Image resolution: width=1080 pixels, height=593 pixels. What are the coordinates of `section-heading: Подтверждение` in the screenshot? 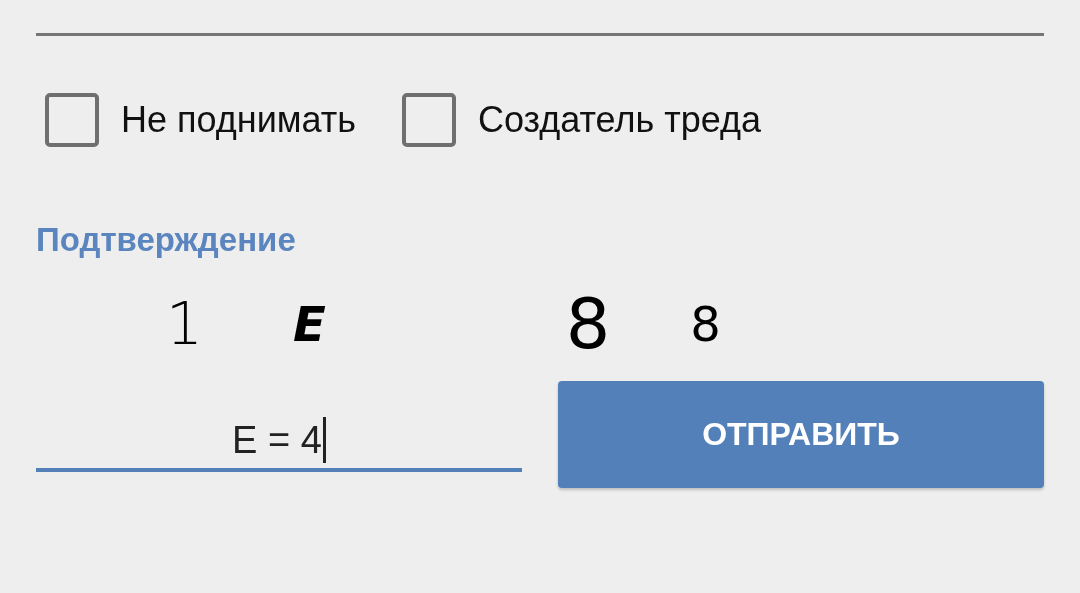 It's located at (166, 240).